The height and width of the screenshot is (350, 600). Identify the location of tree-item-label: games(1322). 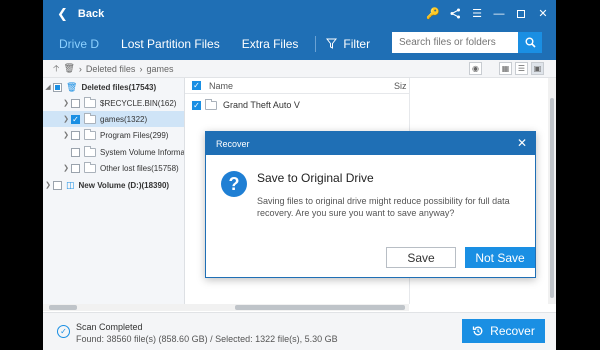
(124, 119).